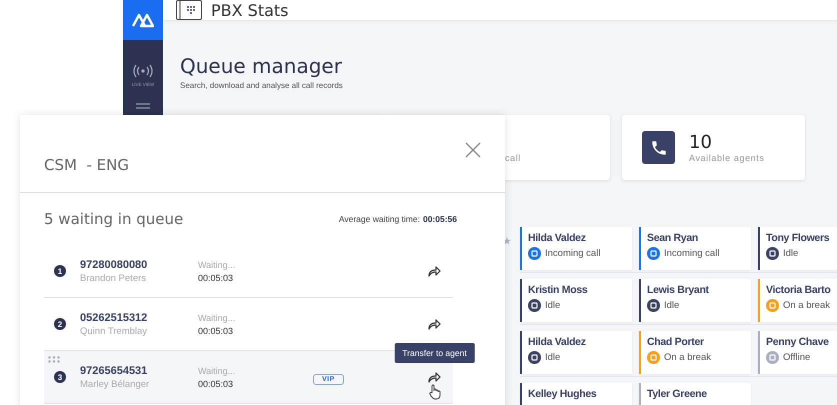 The width and height of the screenshot is (837, 405). What do you see at coordinates (261, 85) in the screenshot?
I see `page-subtitle: Search, download and analyse all call records` at bounding box center [261, 85].